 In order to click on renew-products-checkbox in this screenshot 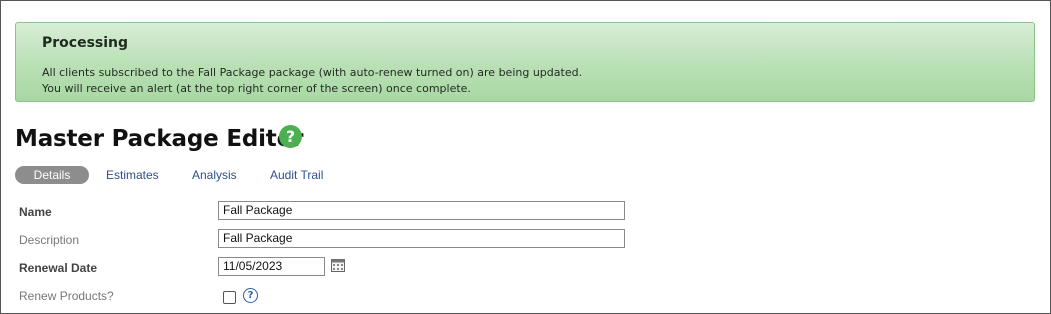, I will do `click(229, 297)`.